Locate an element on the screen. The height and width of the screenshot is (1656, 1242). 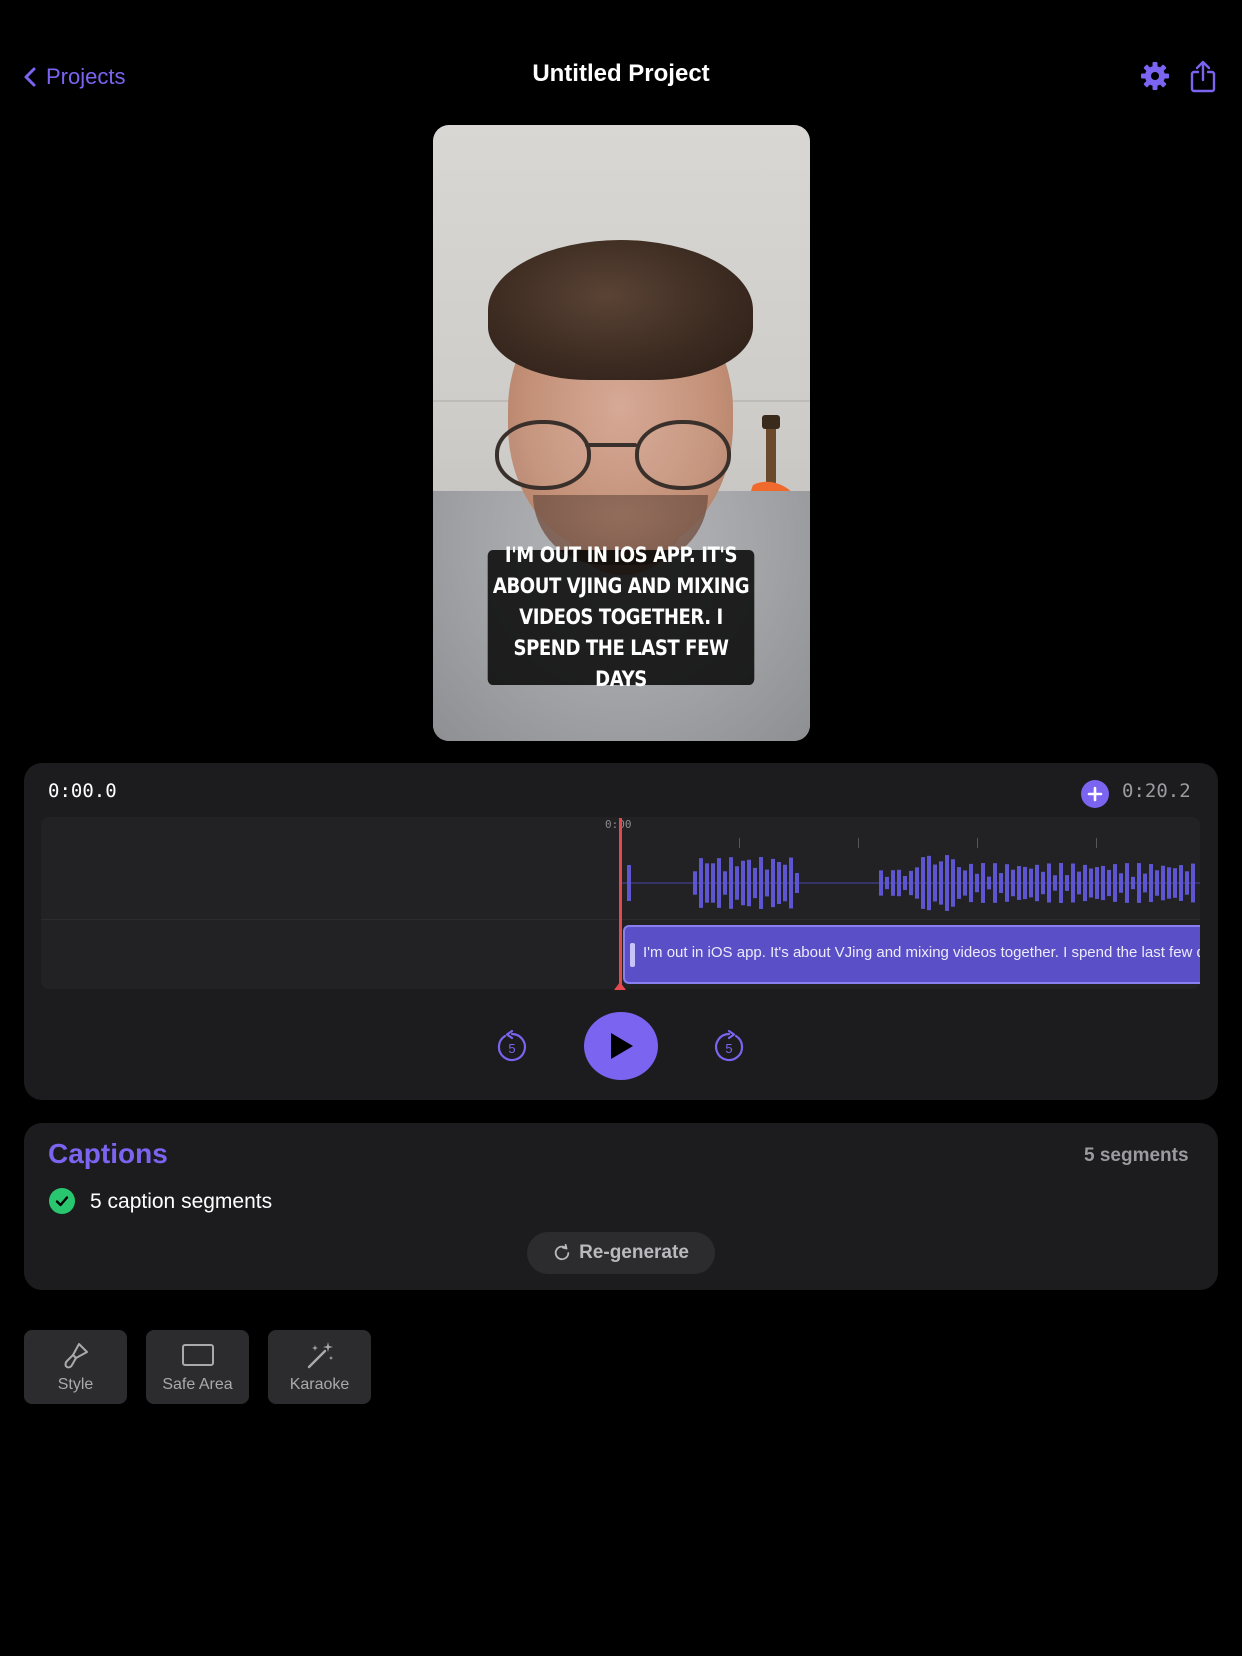
audio-waveform is located at coordinates (910, 883).